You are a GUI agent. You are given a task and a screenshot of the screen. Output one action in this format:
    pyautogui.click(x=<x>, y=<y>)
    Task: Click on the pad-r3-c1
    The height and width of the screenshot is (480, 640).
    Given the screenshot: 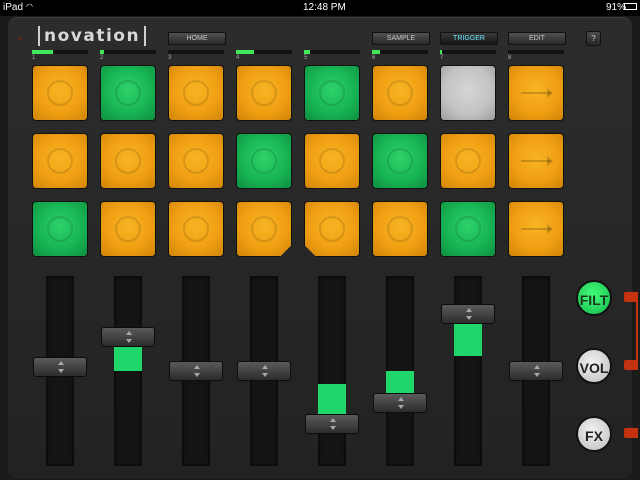 What is the action you would take?
    pyautogui.click(x=60, y=229)
    